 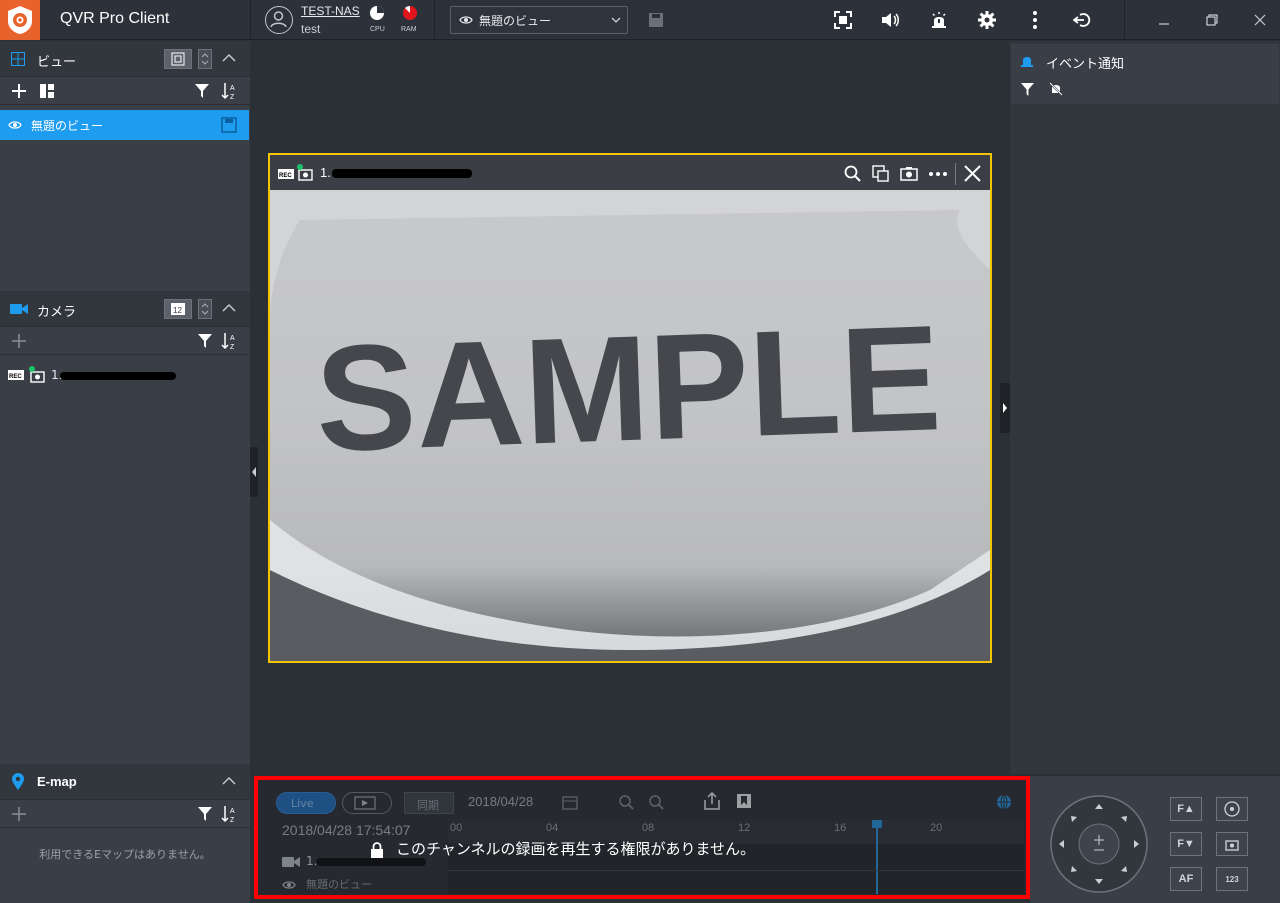 What do you see at coordinates (1083, 20) in the screenshot?
I see `logout-icon` at bounding box center [1083, 20].